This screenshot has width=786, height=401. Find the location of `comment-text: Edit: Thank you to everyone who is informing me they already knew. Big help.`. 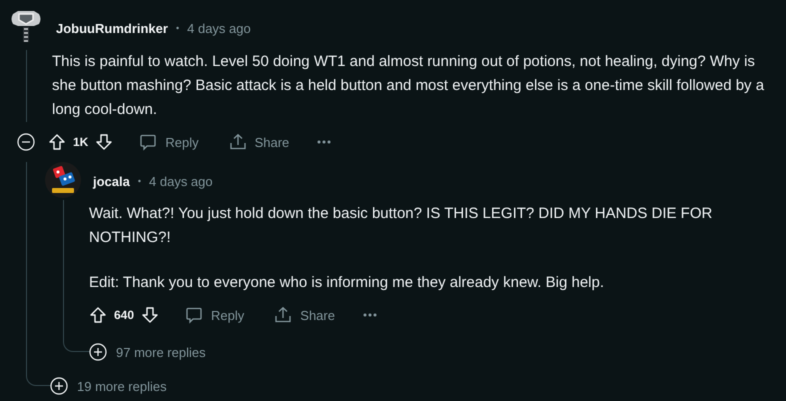

comment-text: Edit: Thank you to everyone who is informing me they already knew. Big help. is located at coordinates (347, 283).